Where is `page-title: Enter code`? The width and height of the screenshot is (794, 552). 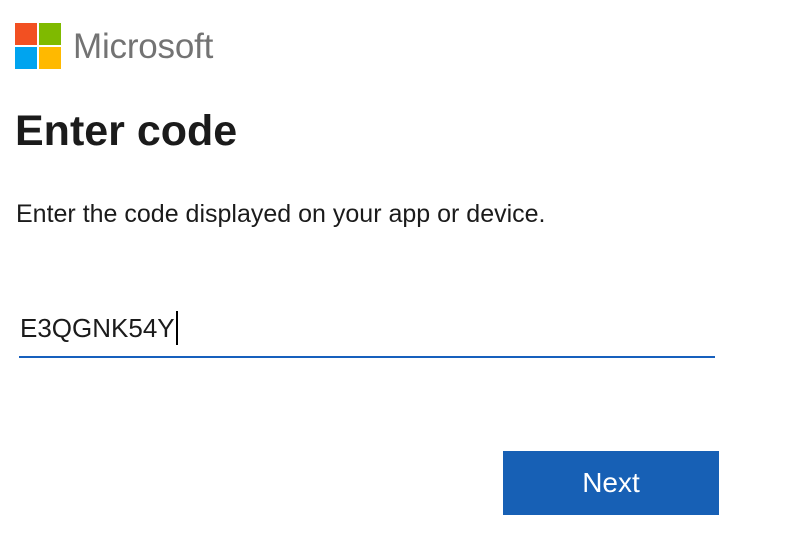 page-title: Enter code is located at coordinates (126, 131).